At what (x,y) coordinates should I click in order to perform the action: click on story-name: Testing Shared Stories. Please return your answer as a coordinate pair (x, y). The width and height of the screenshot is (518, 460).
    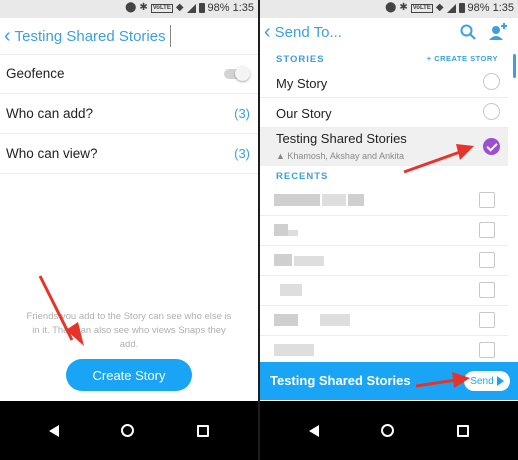
    Looking at the image, I should click on (341, 138).